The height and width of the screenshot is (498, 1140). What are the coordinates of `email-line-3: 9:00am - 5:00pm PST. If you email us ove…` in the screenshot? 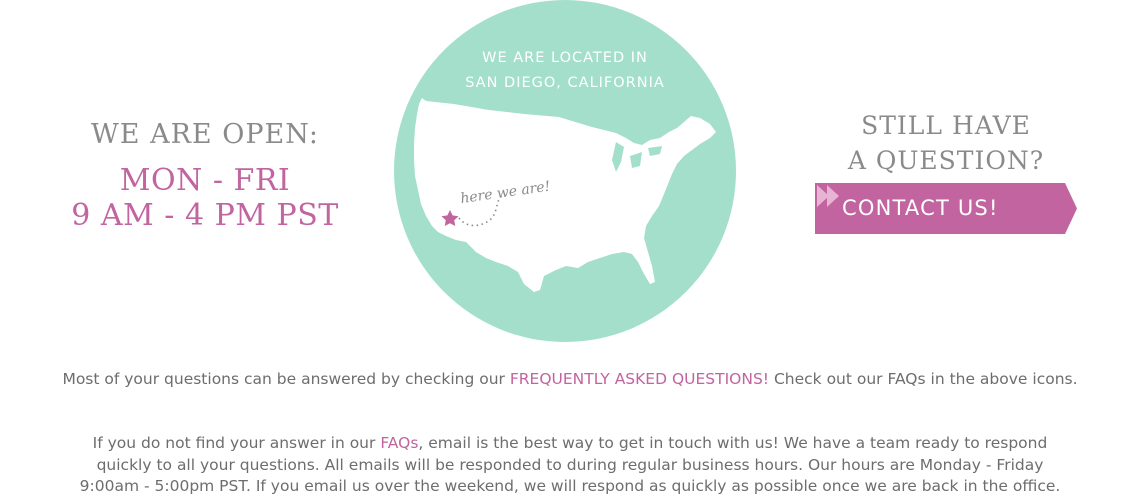 It's located at (570, 486).